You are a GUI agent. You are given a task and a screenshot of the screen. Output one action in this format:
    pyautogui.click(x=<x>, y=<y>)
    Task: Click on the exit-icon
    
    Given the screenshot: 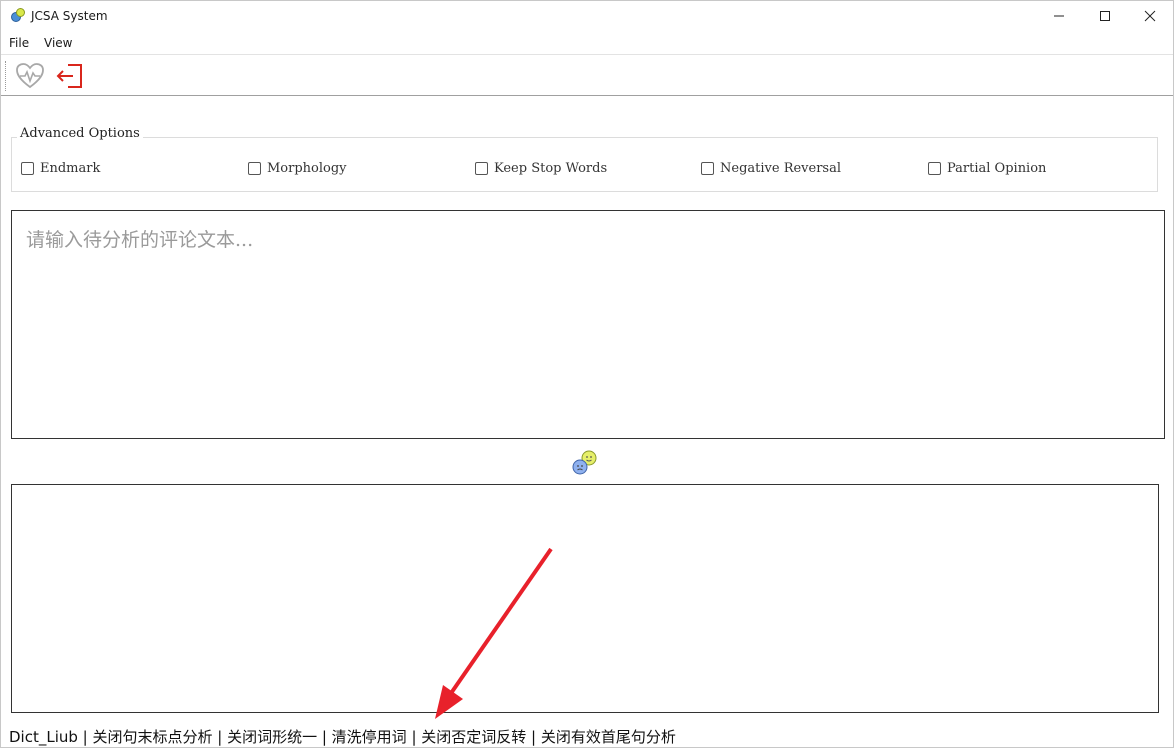 What is the action you would take?
    pyautogui.click(x=69, y=76)
    